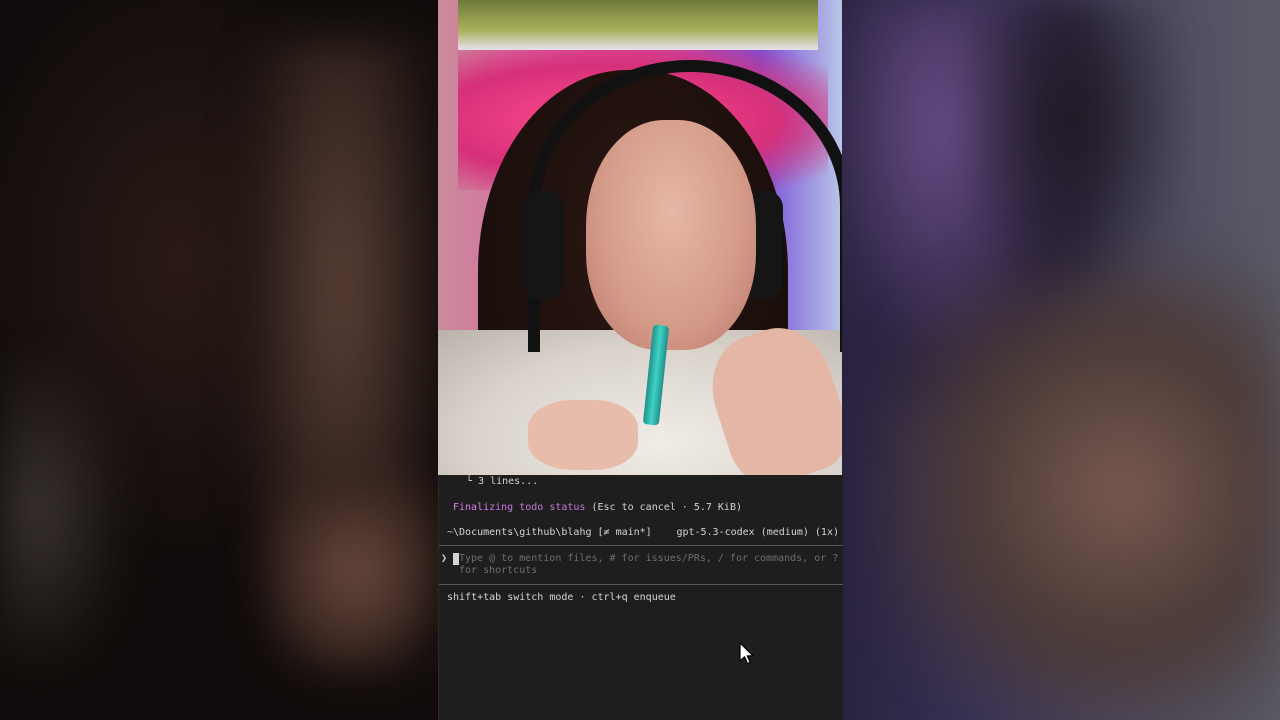  Describe the element at coordinates (666, 507) in the screenshot. I see `activity-status-detail: (Esc to cancel · 5.7 KiB)` at that location.